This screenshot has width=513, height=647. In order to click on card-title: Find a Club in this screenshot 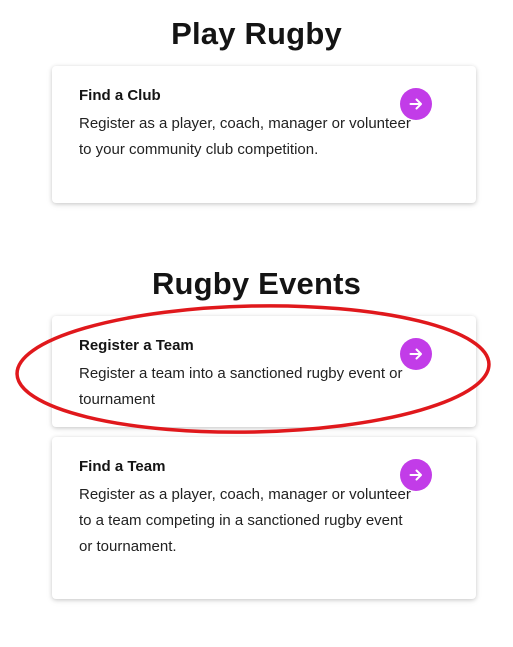, I will do `click(120, 95)`.